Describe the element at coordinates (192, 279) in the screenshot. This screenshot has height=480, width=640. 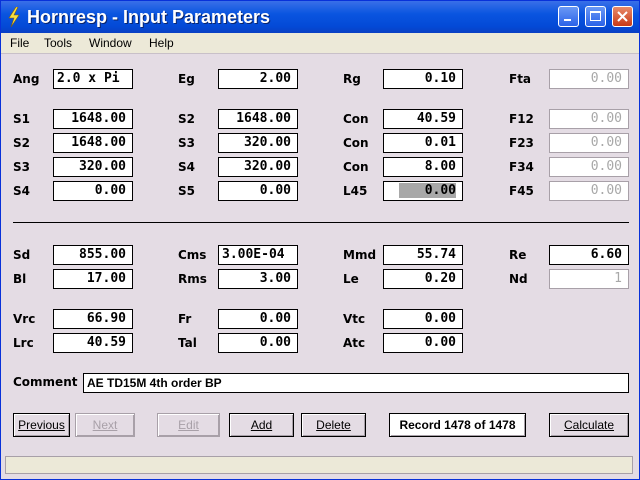
I see `label-rms: Rms` at that location.